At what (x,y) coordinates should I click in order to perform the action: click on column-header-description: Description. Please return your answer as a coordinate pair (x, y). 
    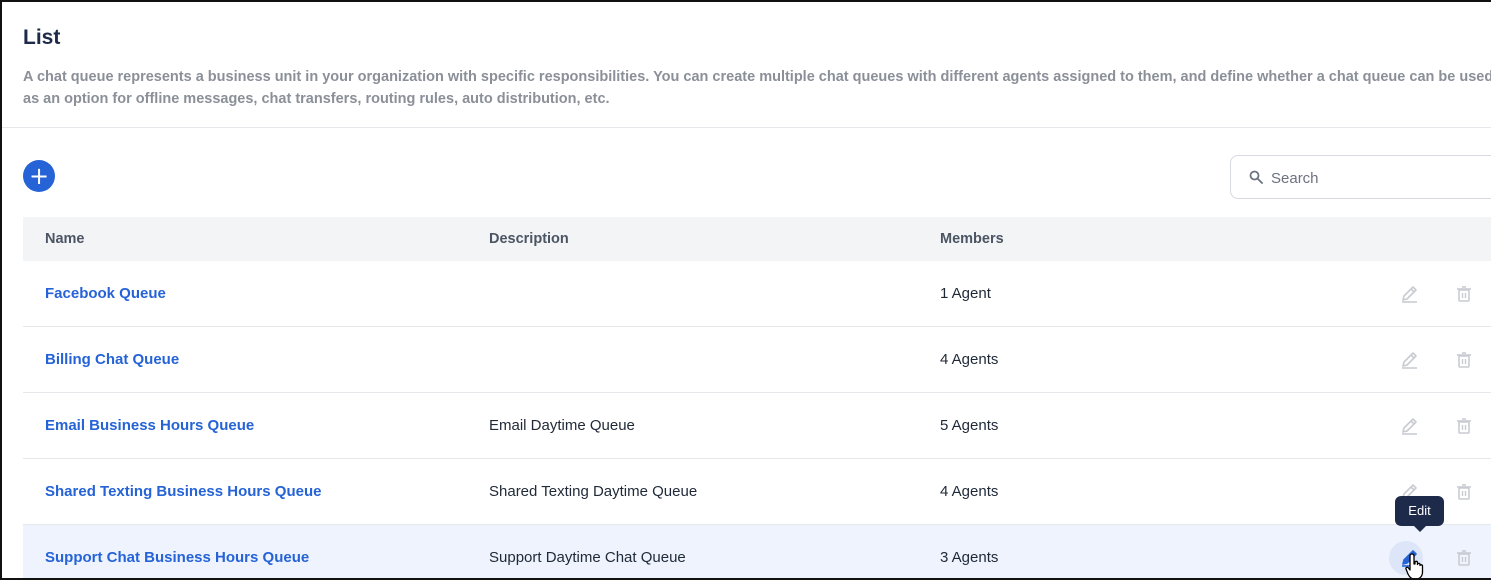
    Looking at the image, I should click on (529, 239).